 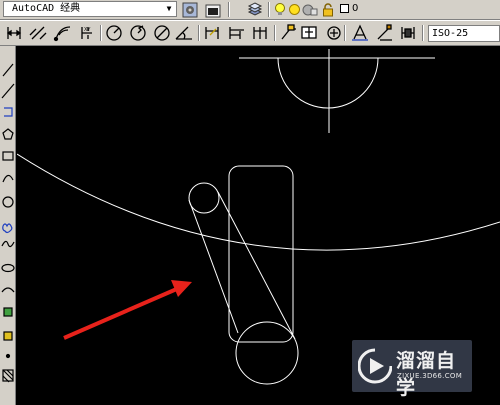 I want to click on layer-freeze-icon, so click(x=310, y=9).